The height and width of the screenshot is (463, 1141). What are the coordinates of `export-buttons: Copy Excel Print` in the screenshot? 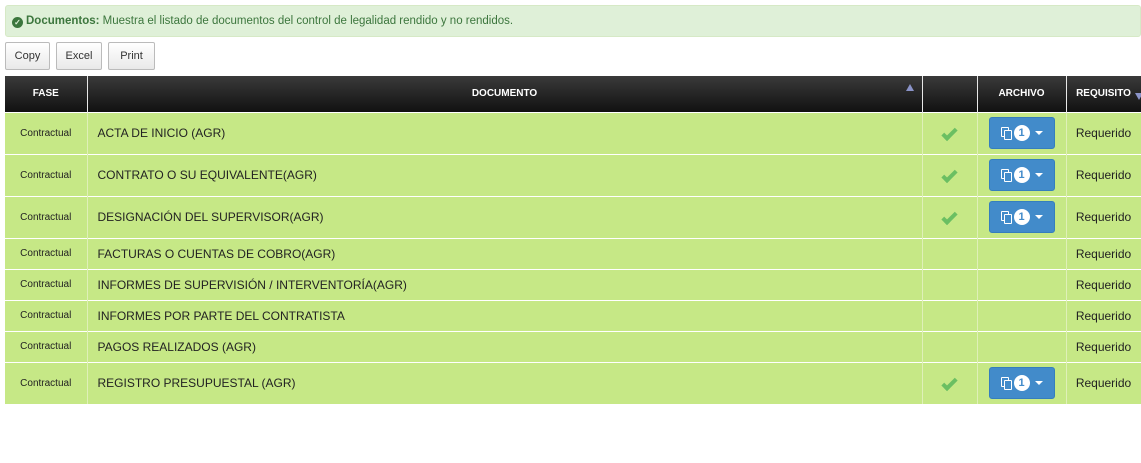 It's located at (80, 56).